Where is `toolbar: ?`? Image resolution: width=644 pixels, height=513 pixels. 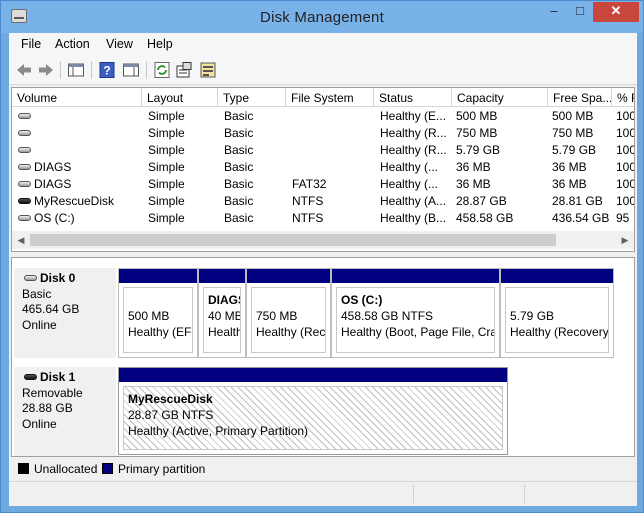
toolbar: ? is located at coordinates (323, 70).